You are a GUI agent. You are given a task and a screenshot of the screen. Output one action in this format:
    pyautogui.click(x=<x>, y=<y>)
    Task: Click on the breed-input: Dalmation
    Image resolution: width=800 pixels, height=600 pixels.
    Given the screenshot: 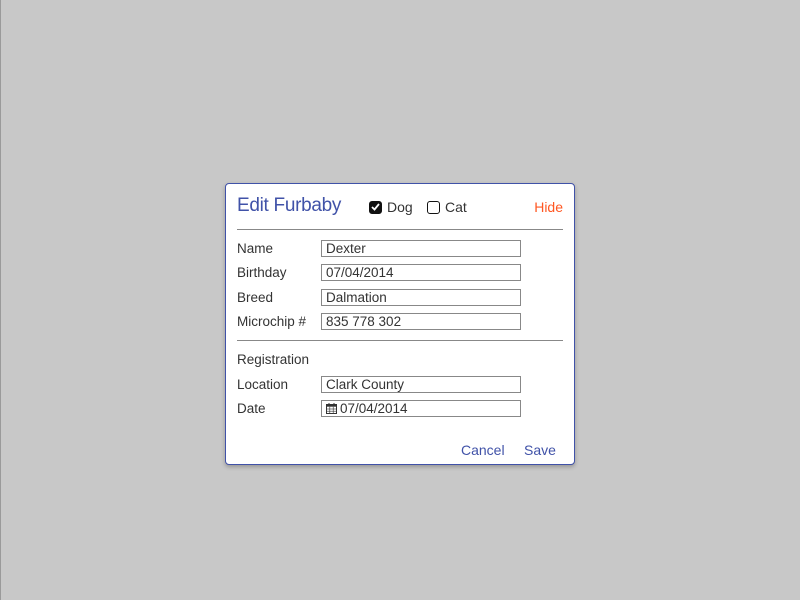 What is the action you would take?
    pyautogui.click(x=421, y=297)
    